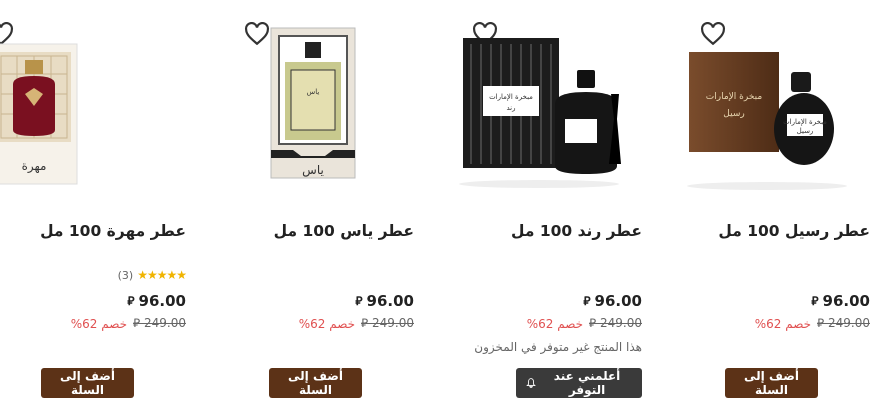 Image resolution: width=881 pixels, height=408 pixels. What do you see at coordinates (537, 231) in the screenshot?
I see `product-title: عطر رند 100 مل` at bounding box center [537, 231].